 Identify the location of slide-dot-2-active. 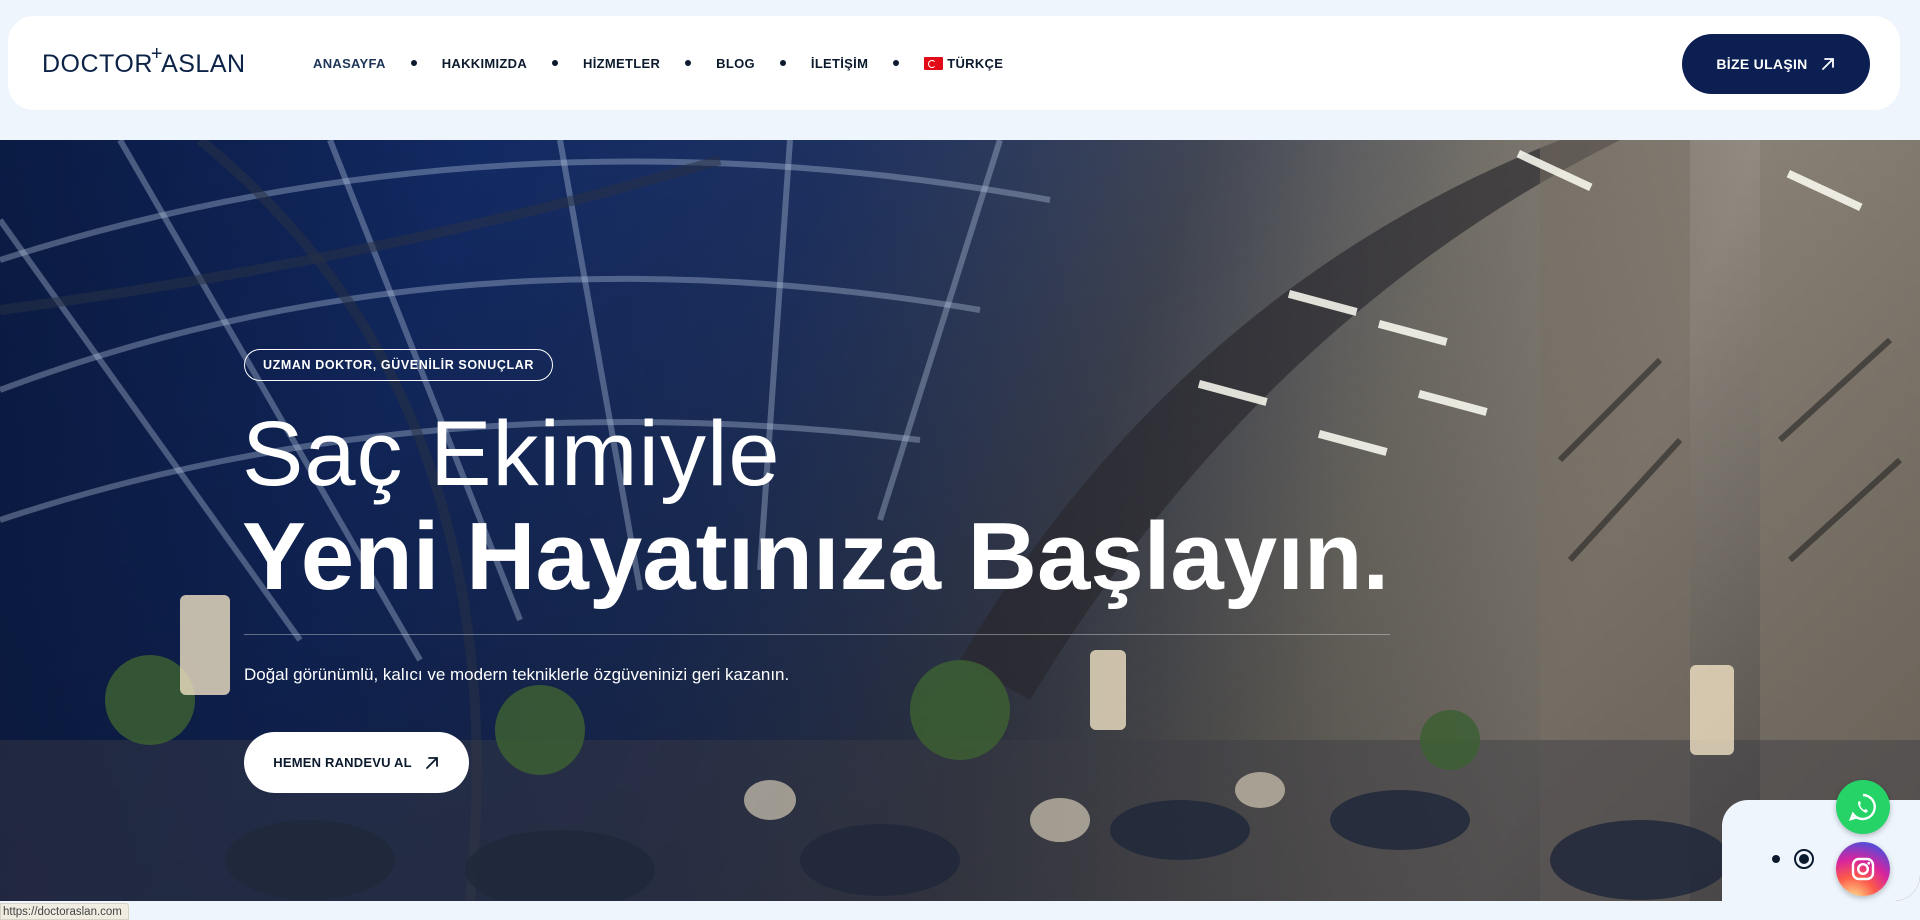
(1804, 859).